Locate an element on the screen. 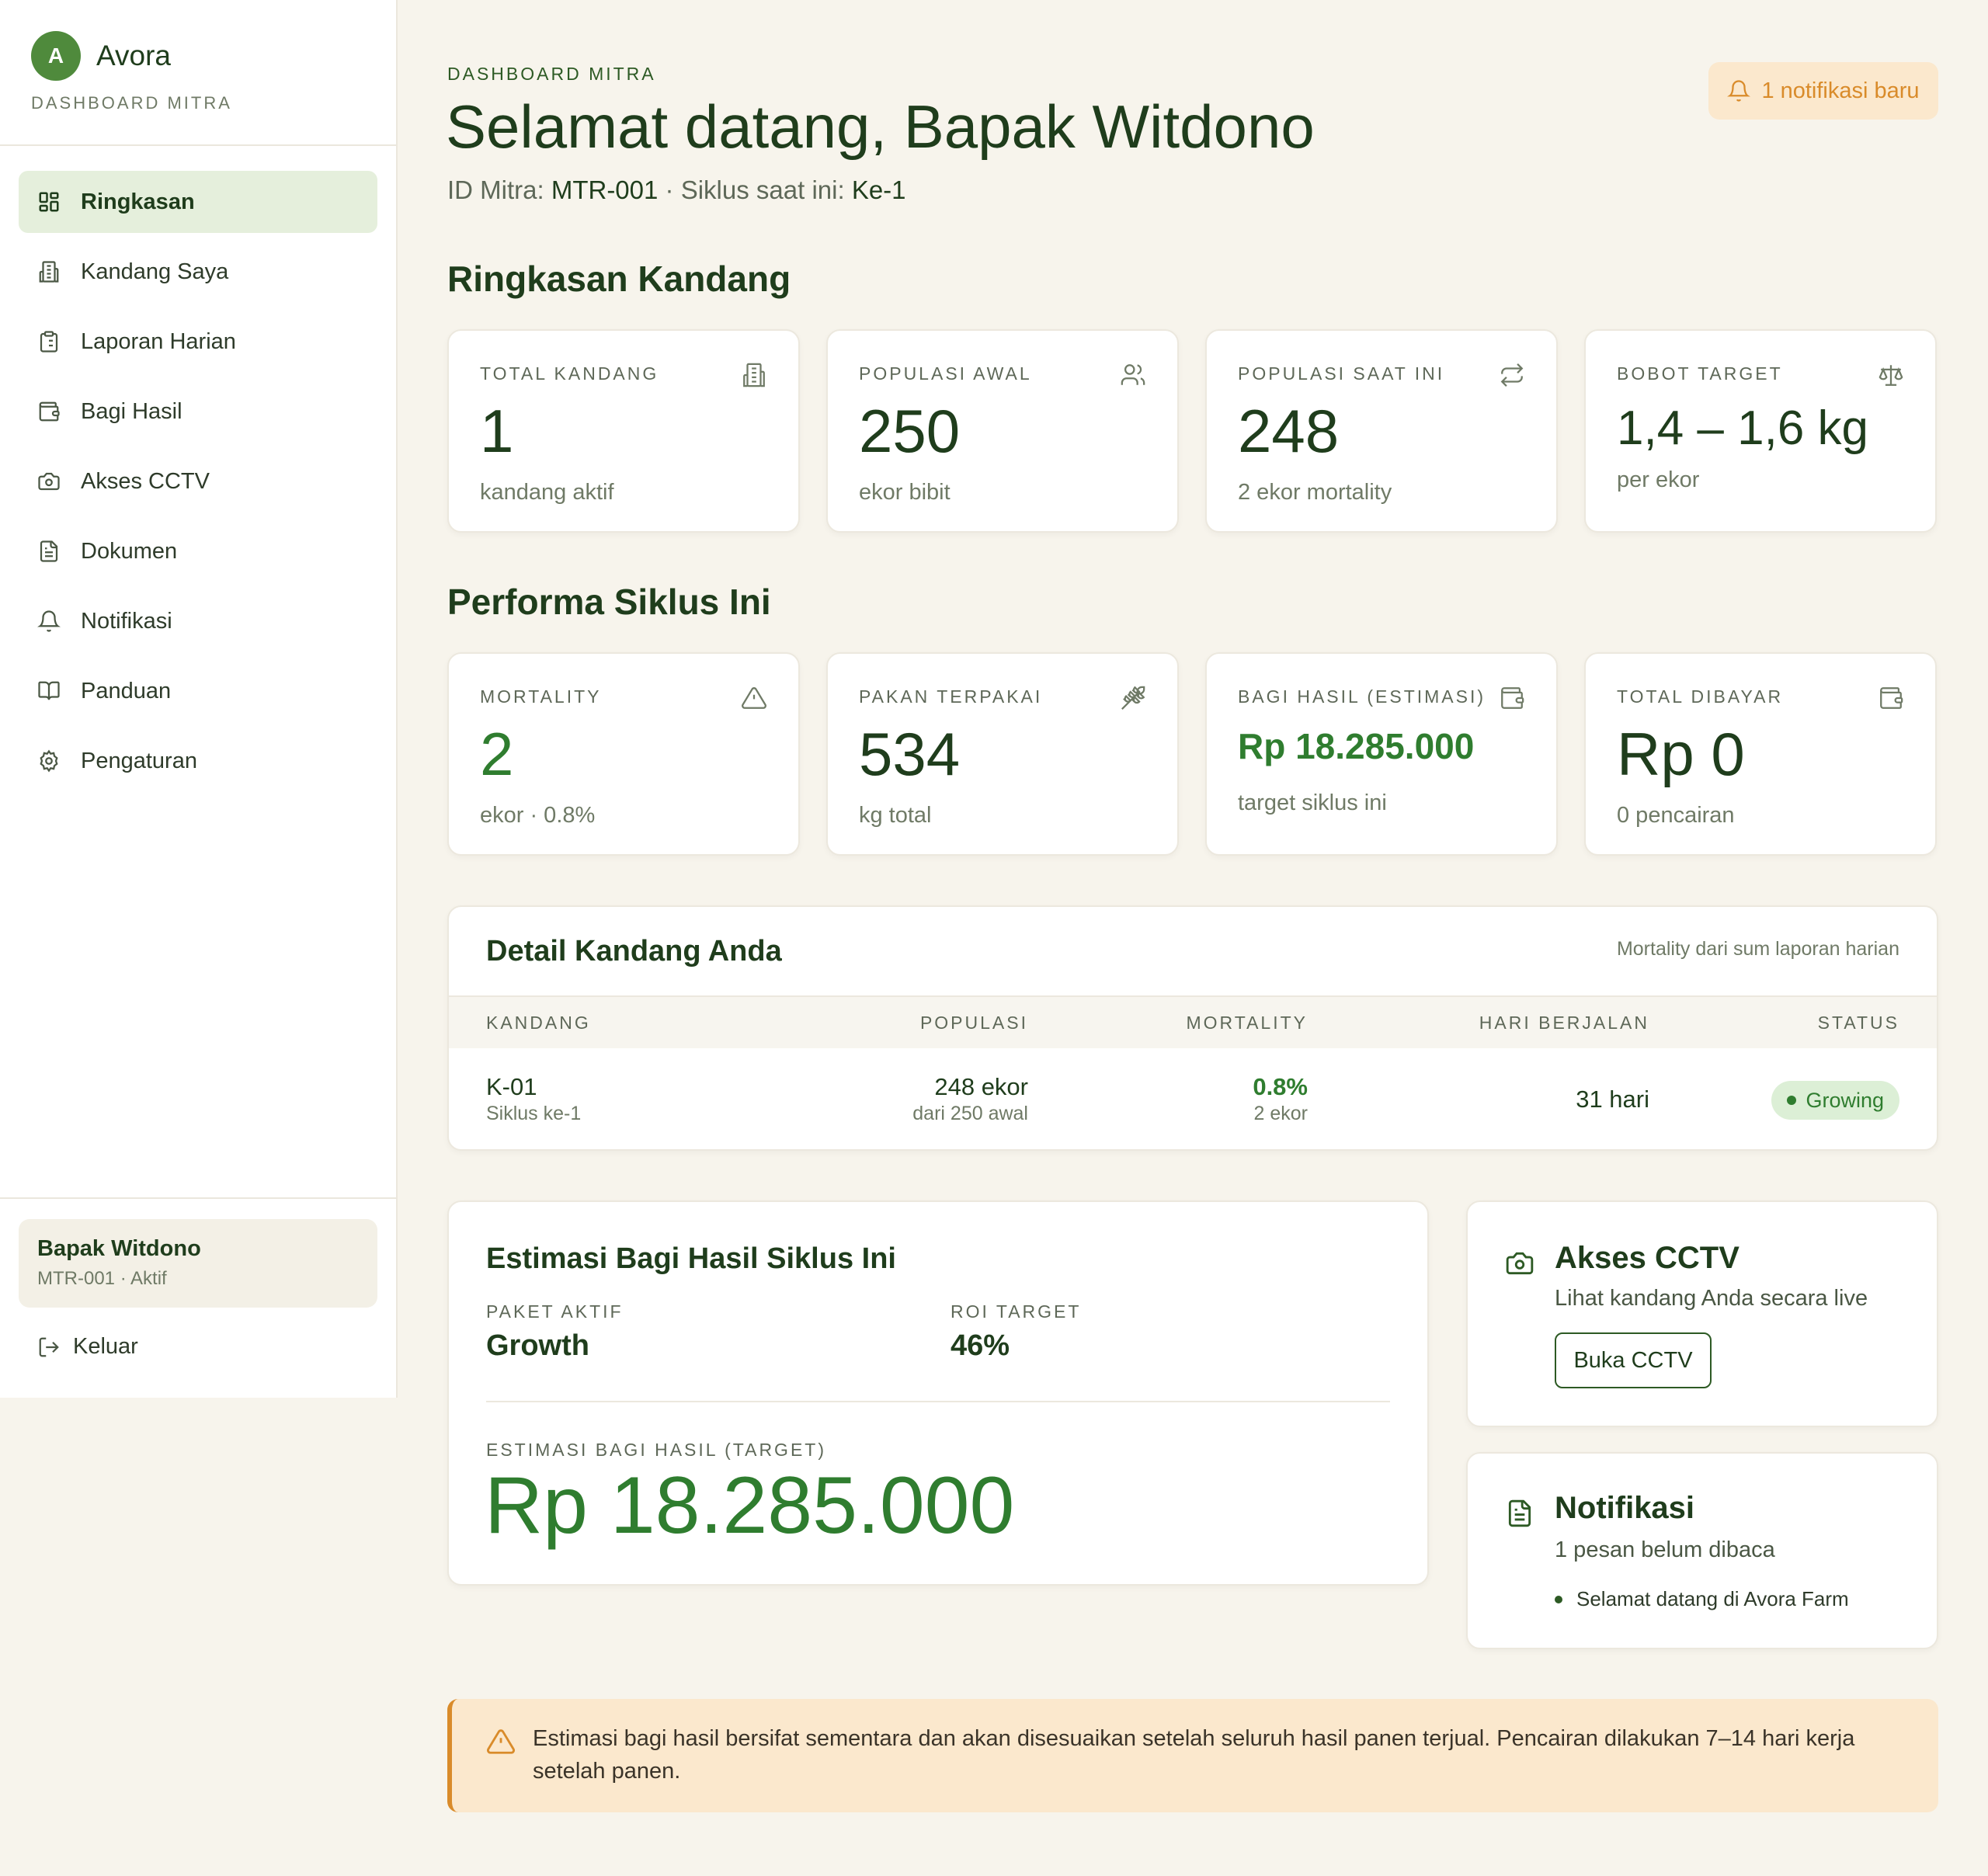  buka-cctv-button: Buka CCTV is located at coordinates (1634, 1360).